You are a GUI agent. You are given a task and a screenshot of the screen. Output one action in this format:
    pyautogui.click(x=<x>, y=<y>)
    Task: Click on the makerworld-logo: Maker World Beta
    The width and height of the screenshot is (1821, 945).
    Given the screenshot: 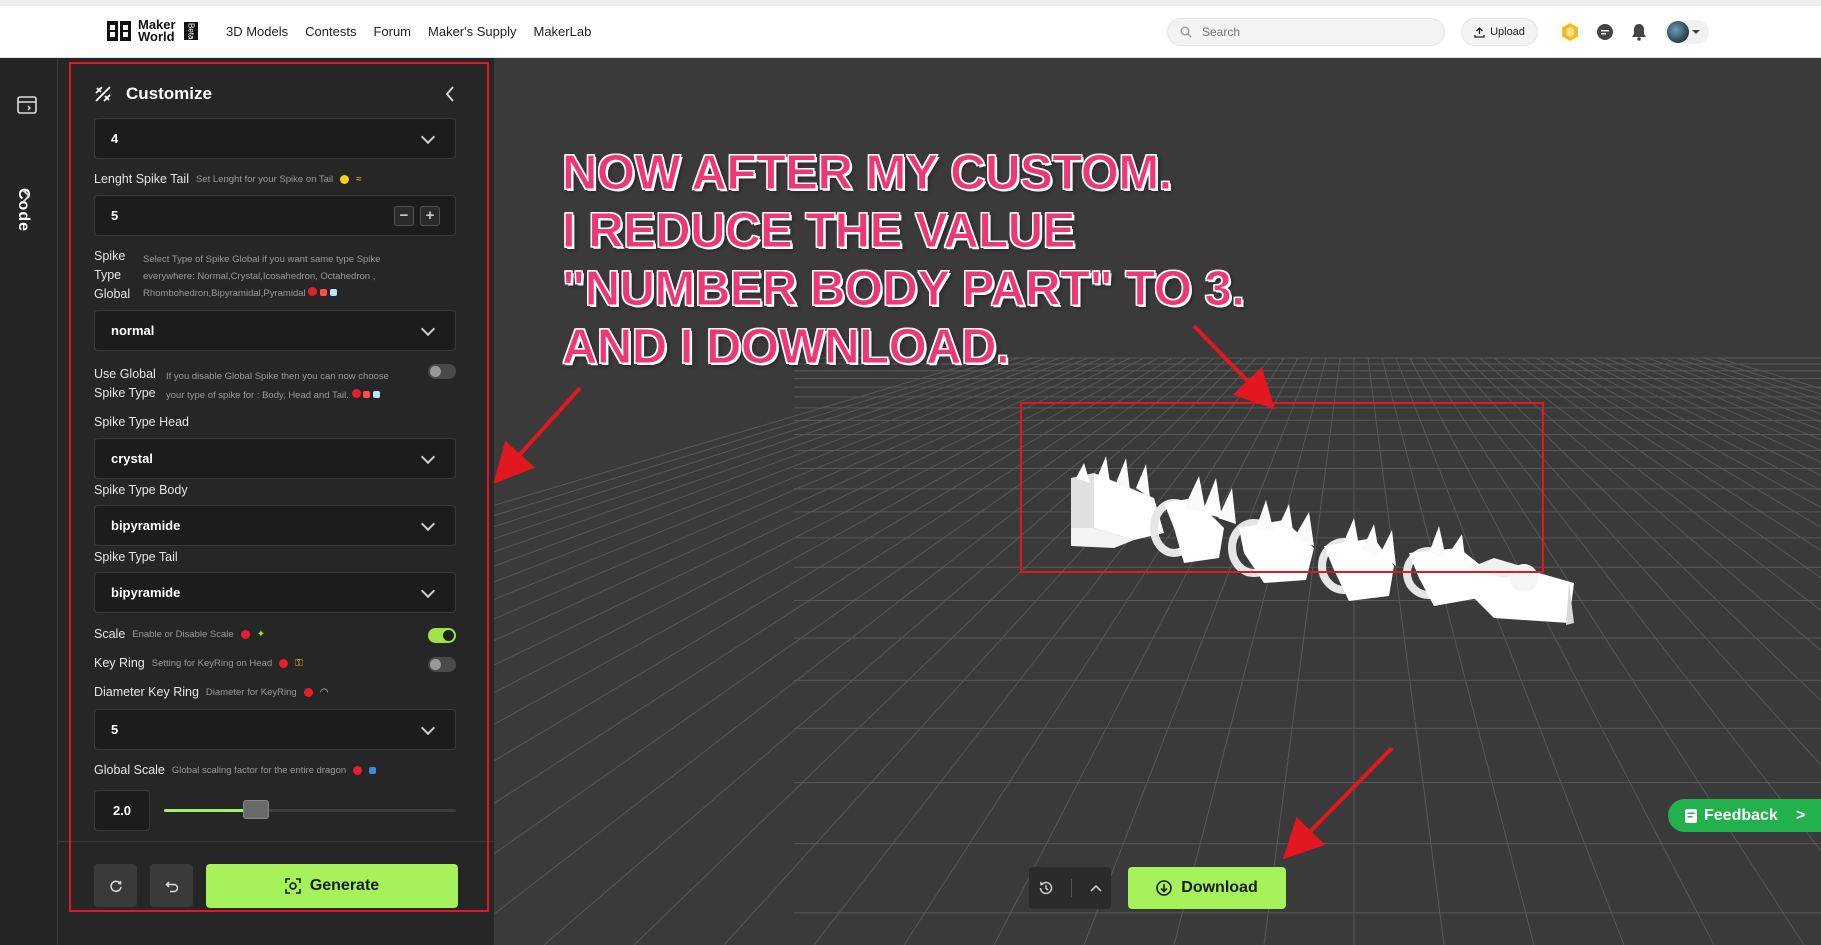 What is the action you would take?
    pyautogui.click(x=152, y=31)
    